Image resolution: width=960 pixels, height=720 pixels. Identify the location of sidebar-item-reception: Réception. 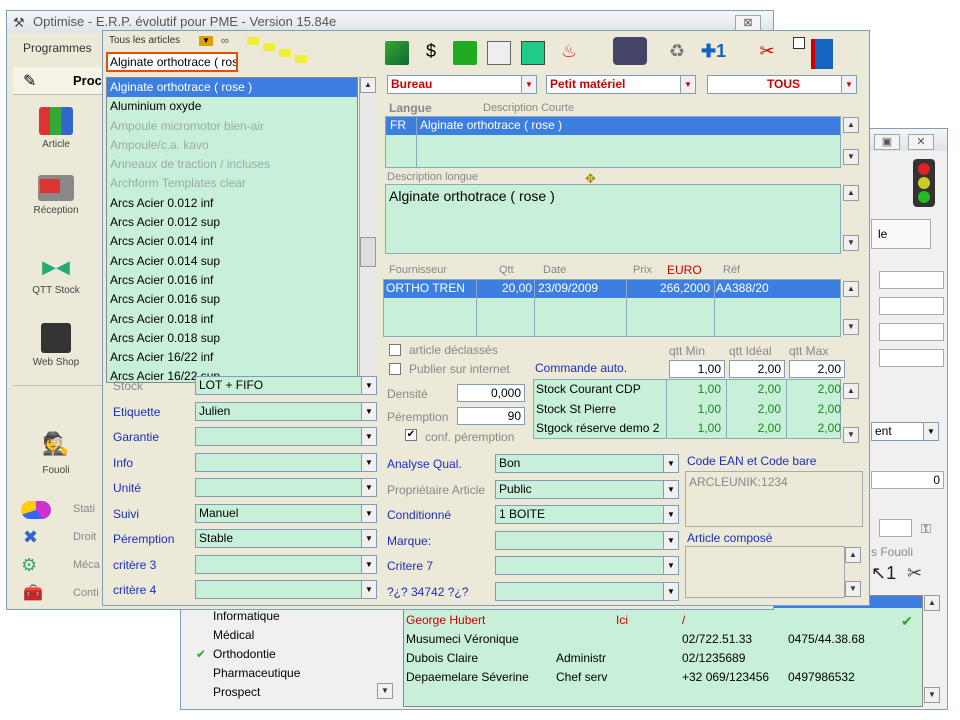
(56, 195).